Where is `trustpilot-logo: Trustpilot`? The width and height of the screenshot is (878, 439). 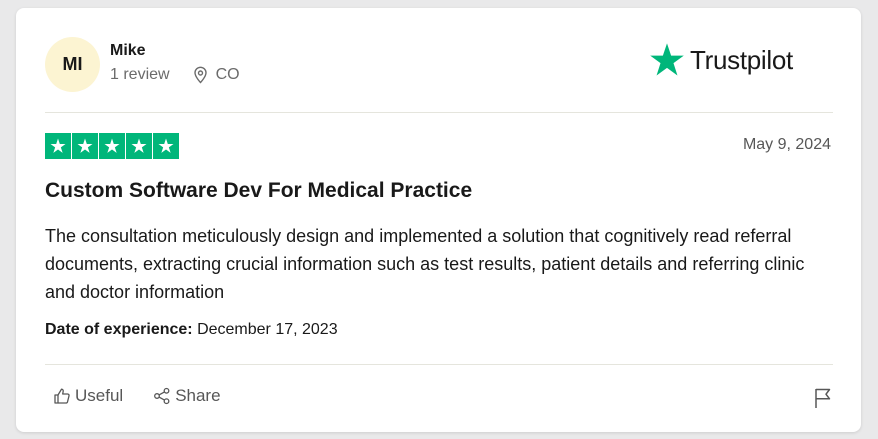
trustpilot-logo: Trustpilot is located at coordinates (720, 60).